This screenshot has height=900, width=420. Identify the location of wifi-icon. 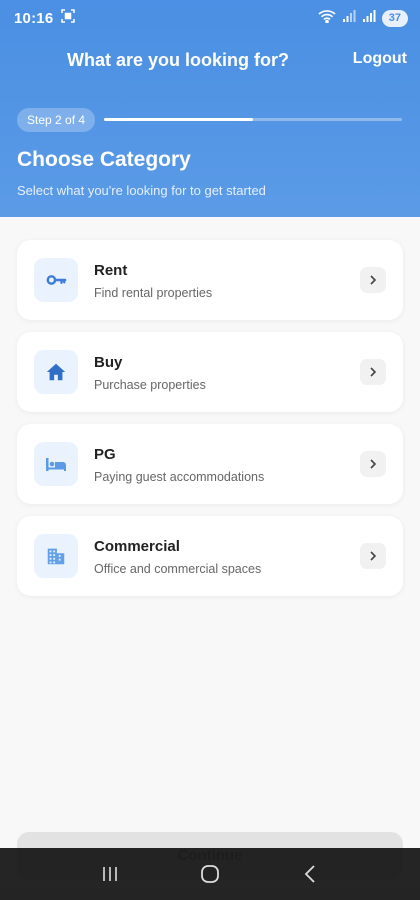
(327, 18).